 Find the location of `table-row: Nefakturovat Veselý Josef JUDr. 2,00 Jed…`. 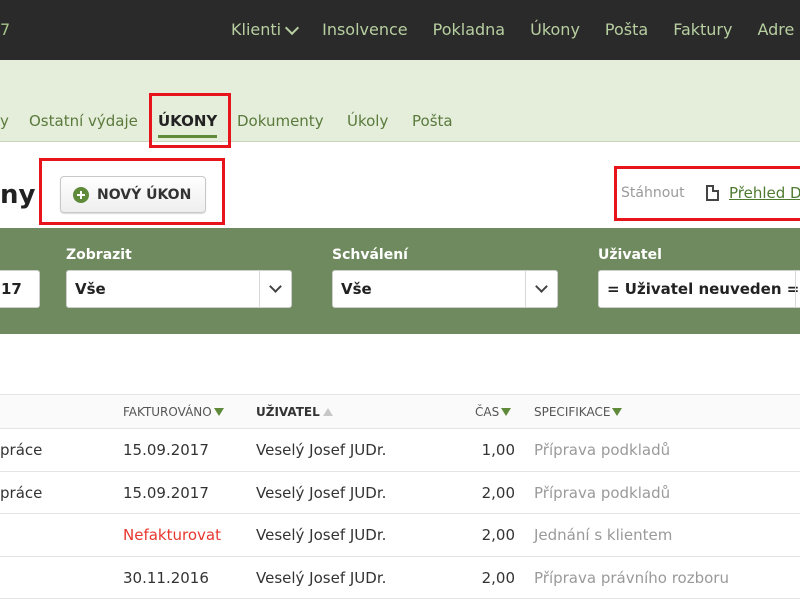

table-row: Nefakturovat Veselý Josef JUDr. 2,00 Jed… is located at coordinates (400, 535).